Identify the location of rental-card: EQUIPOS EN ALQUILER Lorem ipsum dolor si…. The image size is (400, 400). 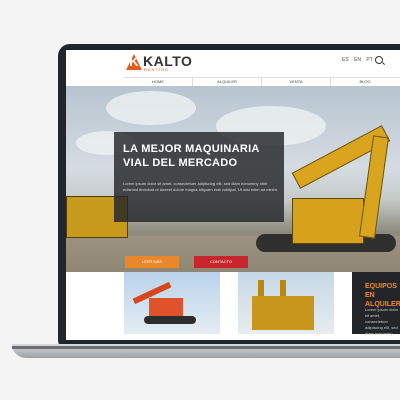
(376, 304).